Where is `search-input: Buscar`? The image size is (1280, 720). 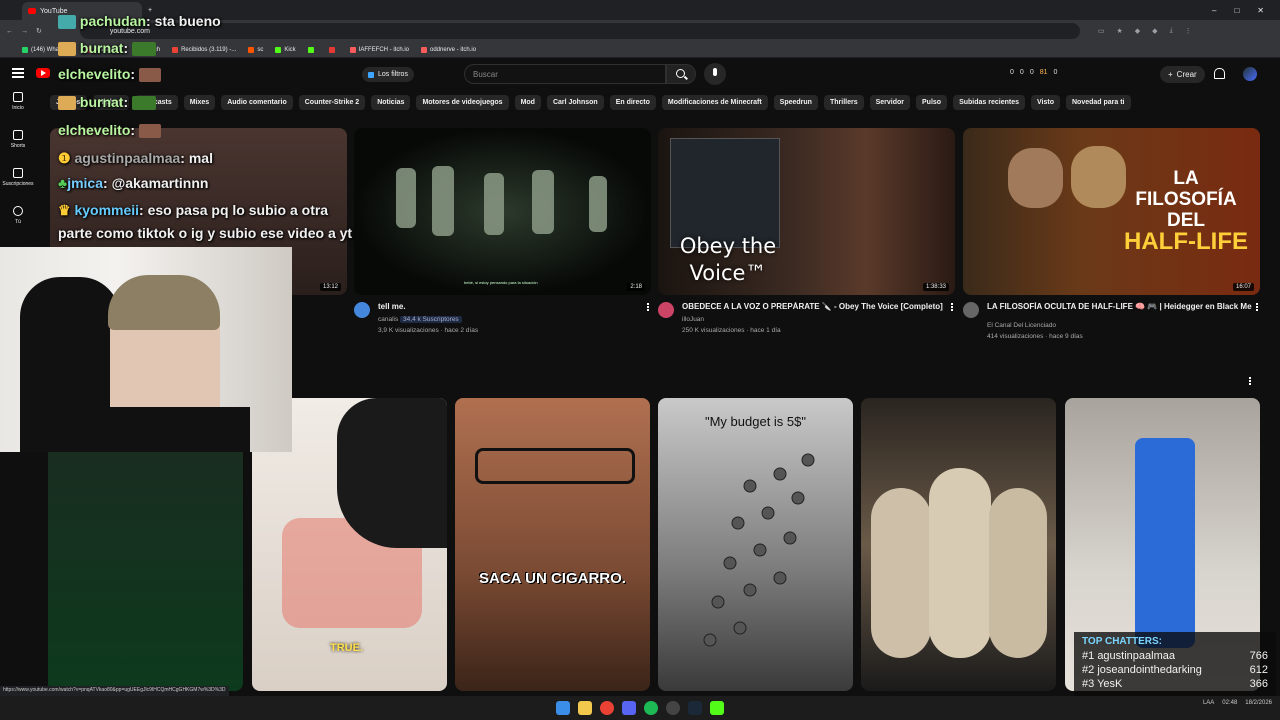 search-input: Buscar is located at coordinates (565, 74).